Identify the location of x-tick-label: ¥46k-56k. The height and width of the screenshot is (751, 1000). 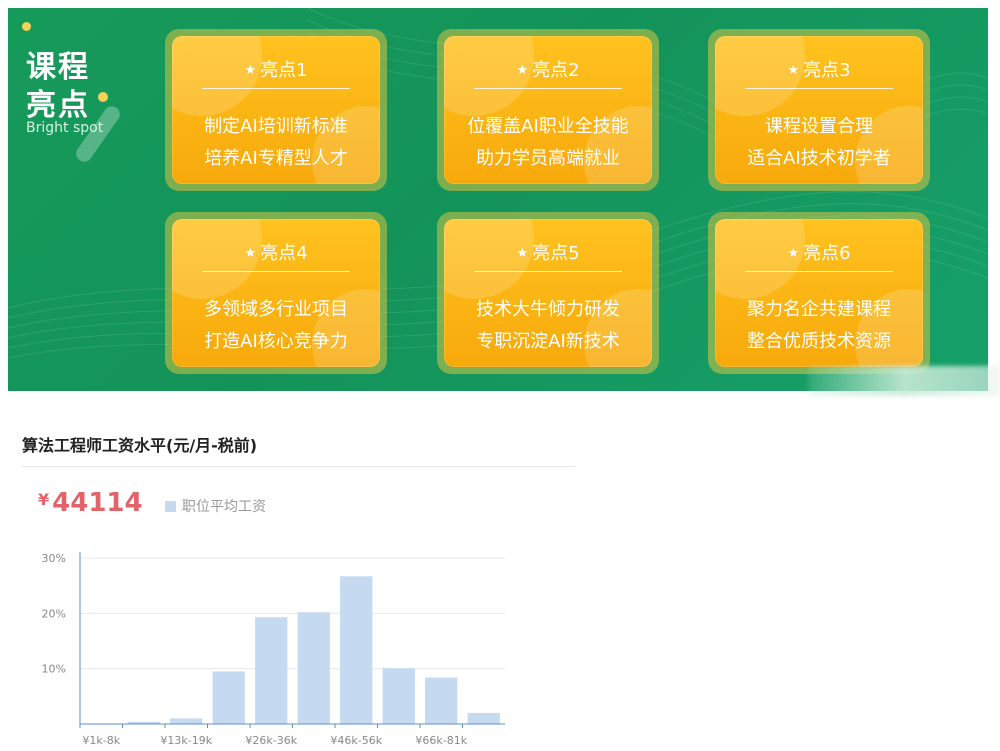
(356, 740).